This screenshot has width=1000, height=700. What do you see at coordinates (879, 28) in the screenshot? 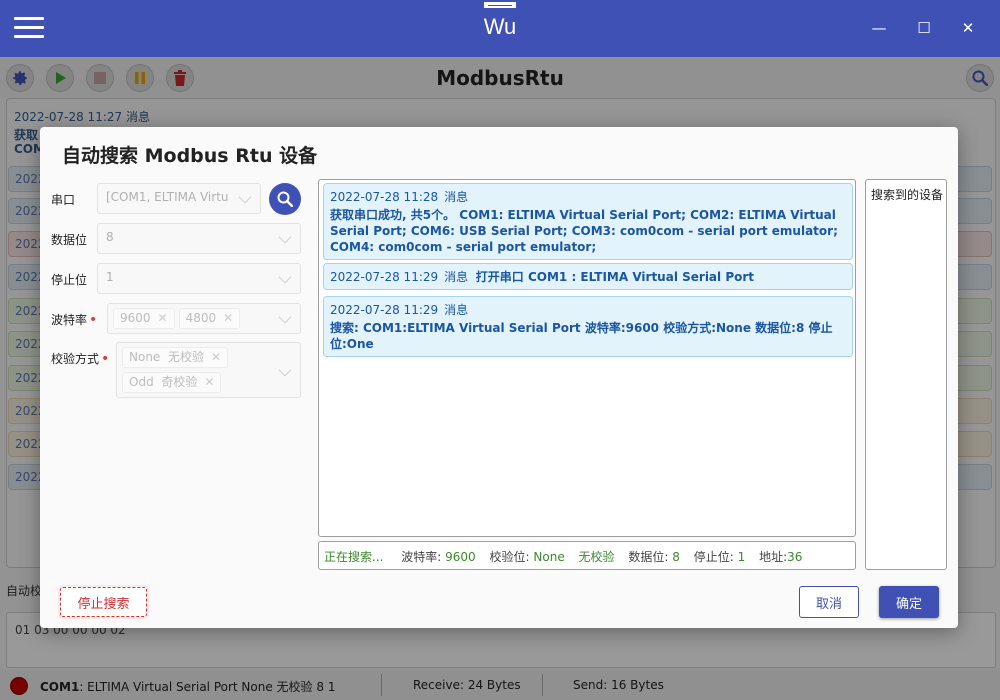
I see `minimize-button: —` at bounding box center [879, 28].